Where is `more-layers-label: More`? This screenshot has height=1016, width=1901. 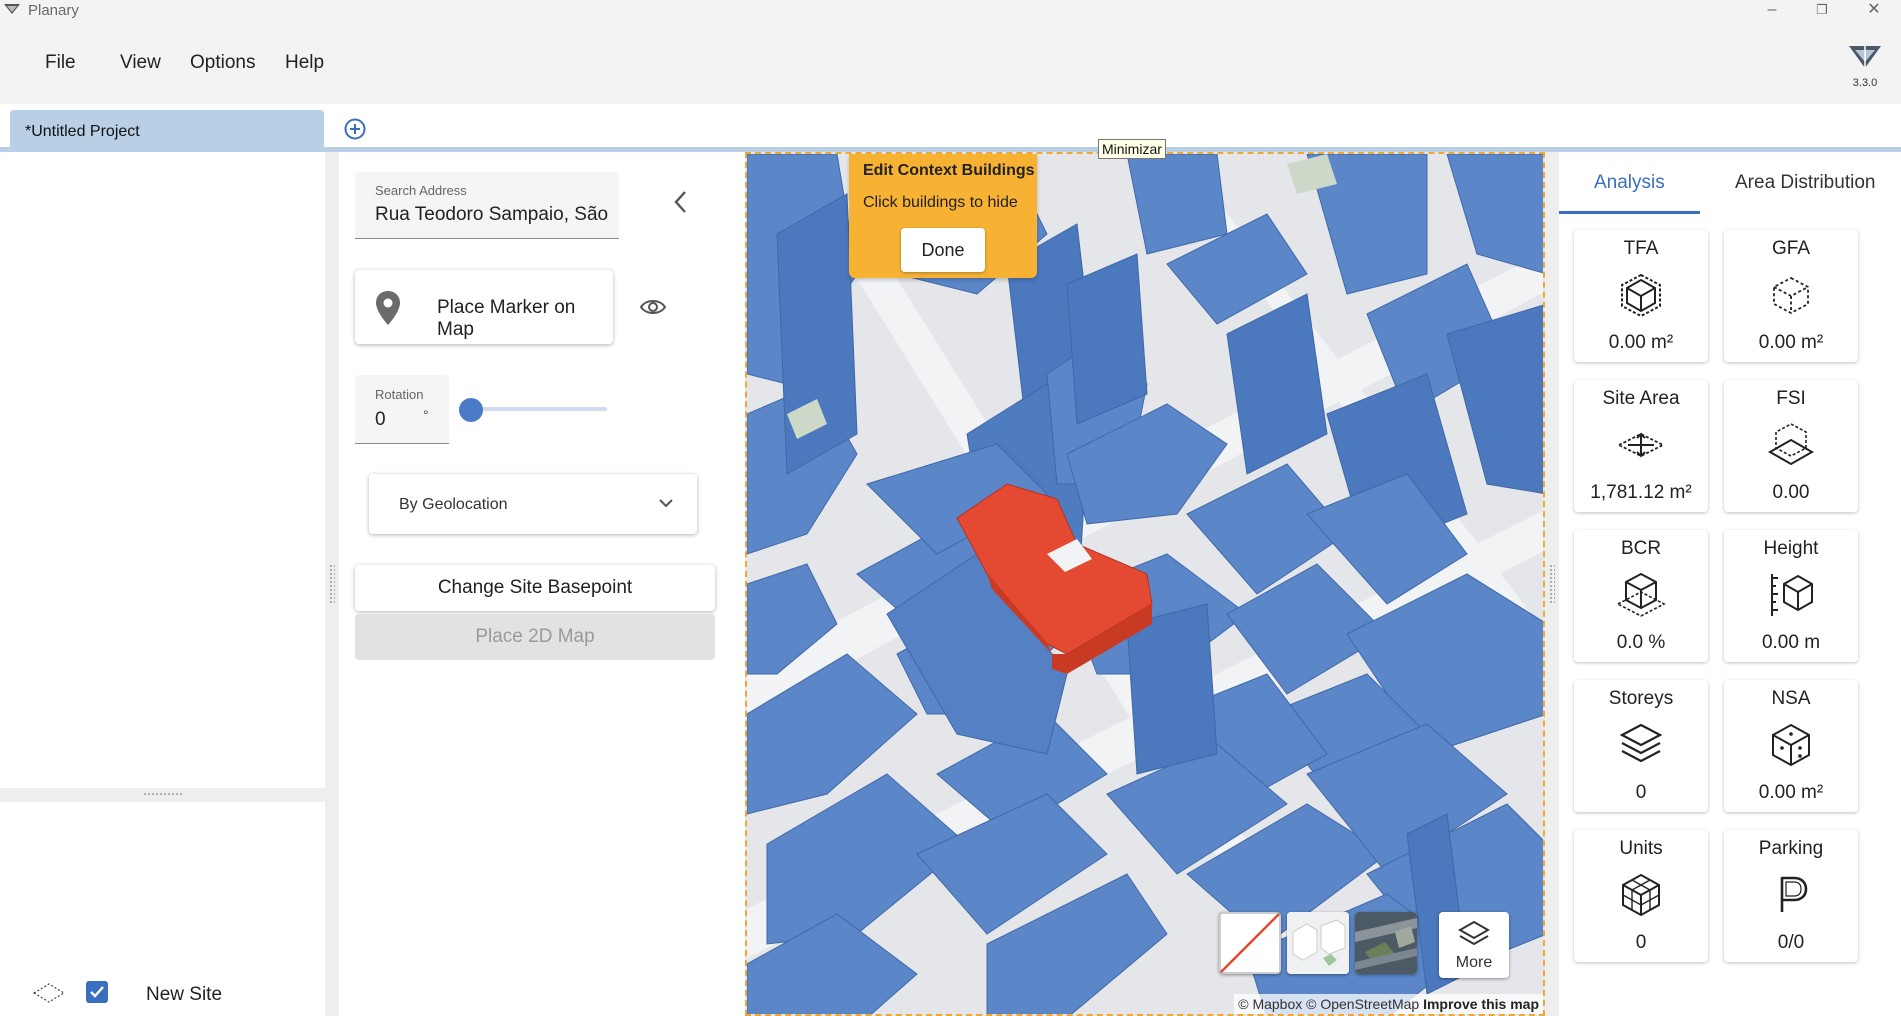 more-layers-label: More is located at coordinates (1474, 962).